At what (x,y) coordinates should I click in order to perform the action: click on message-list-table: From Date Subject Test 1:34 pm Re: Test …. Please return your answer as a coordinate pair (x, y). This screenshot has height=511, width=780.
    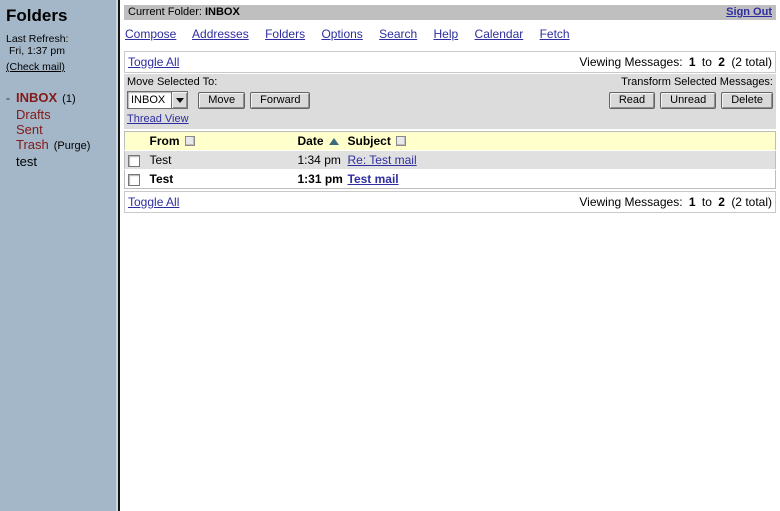
    Looking at the image, I should click on (450, 160).